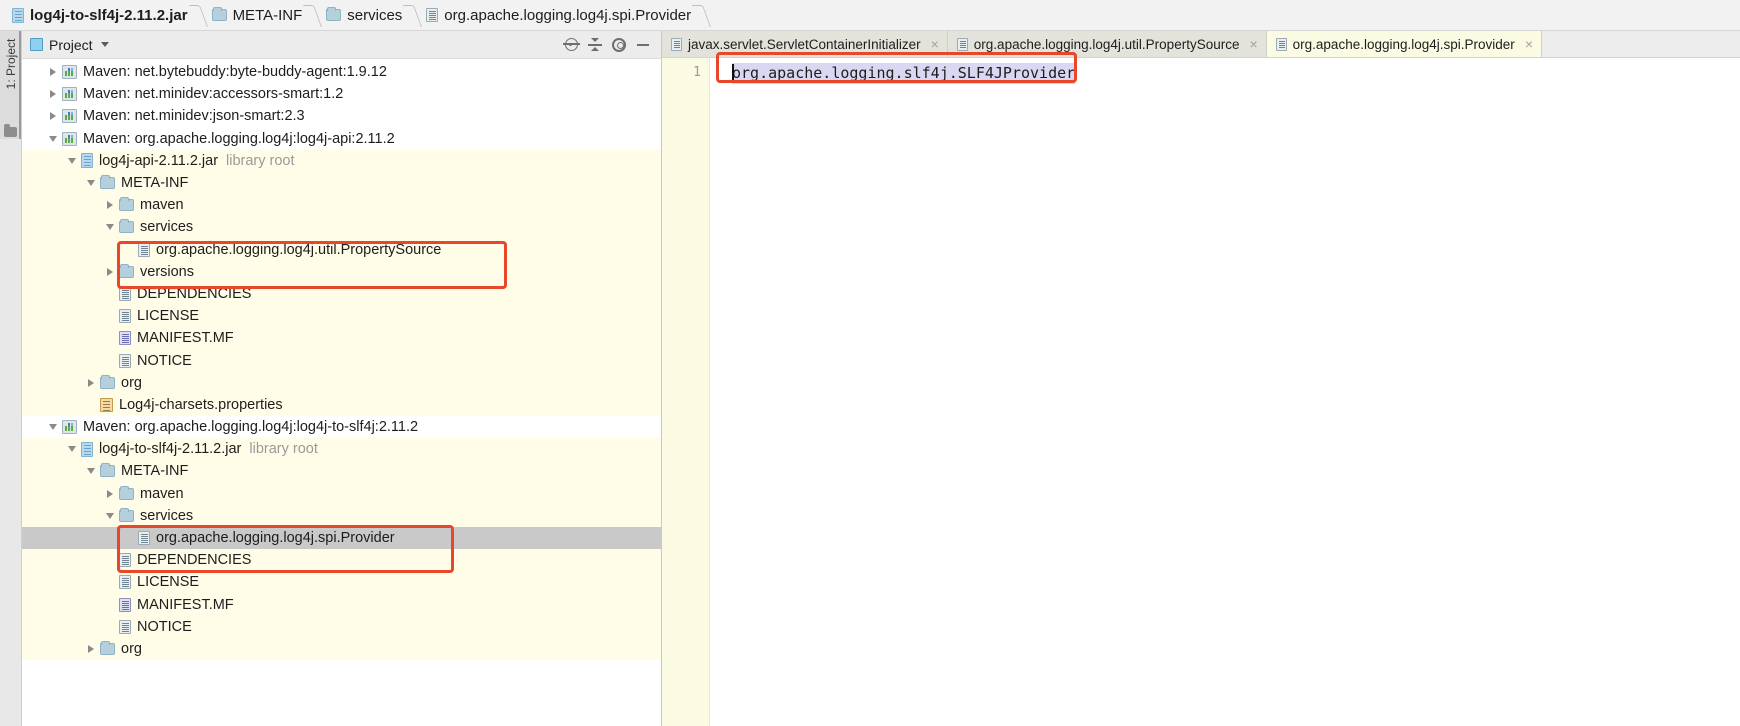  Describe the element at coordinates (168, 316) in the screenshot. I see `tree-row-label: LICENSE` at that location.